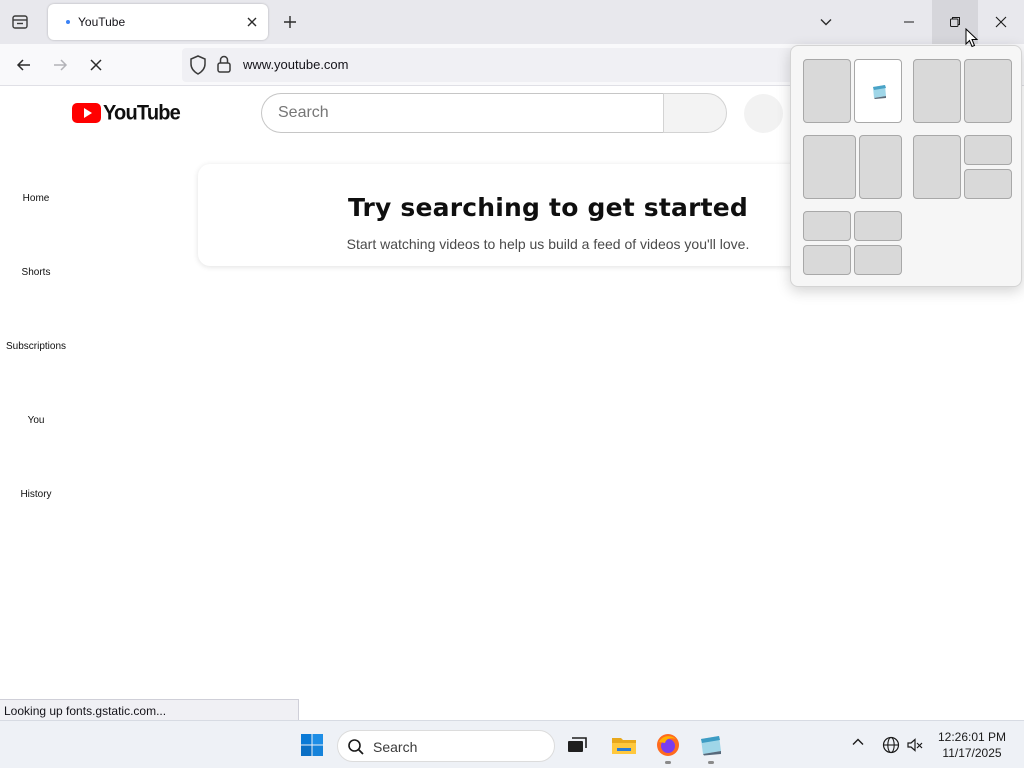 The image size is (1024, 768). Describe the element at coordinates (972, 737) in the screenshot. I see `clock-time: 12:26:01 PM` at that location.